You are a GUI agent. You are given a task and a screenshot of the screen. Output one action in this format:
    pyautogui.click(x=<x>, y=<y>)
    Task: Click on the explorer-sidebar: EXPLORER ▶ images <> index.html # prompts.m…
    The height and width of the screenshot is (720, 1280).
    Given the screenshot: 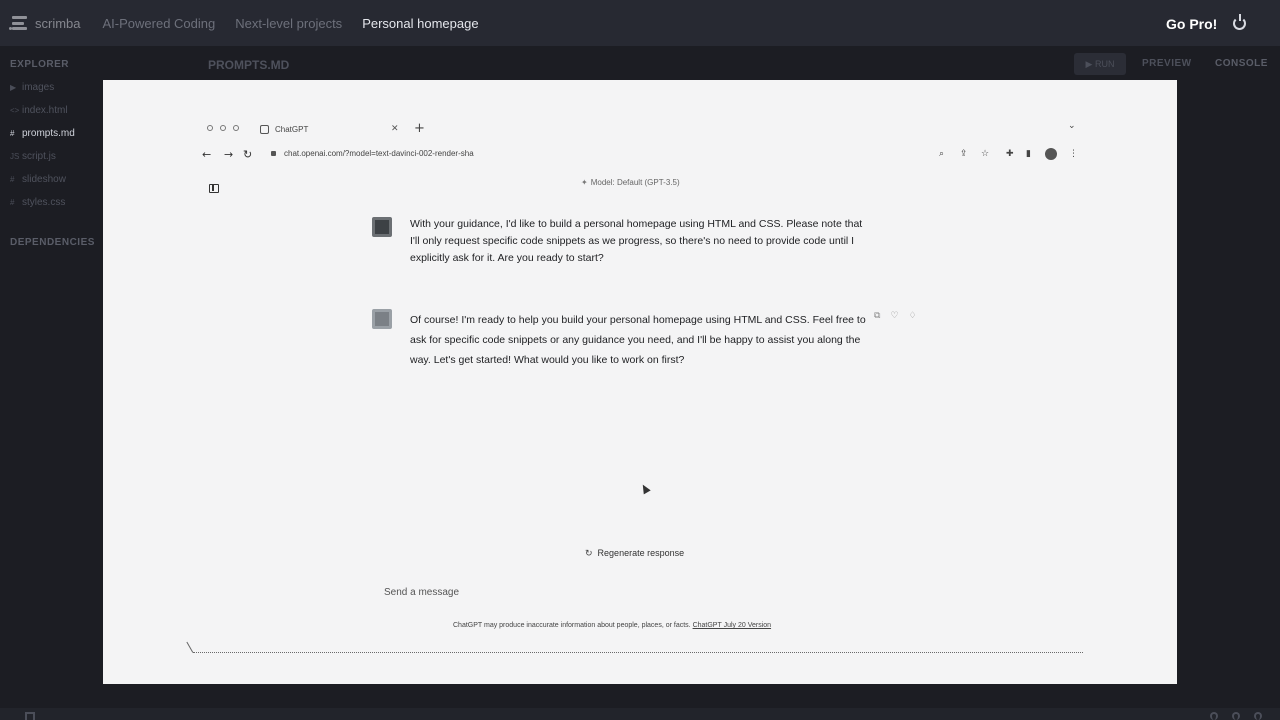 What is the action you would take?
    pyautogui.click(x=51, y=383)
    